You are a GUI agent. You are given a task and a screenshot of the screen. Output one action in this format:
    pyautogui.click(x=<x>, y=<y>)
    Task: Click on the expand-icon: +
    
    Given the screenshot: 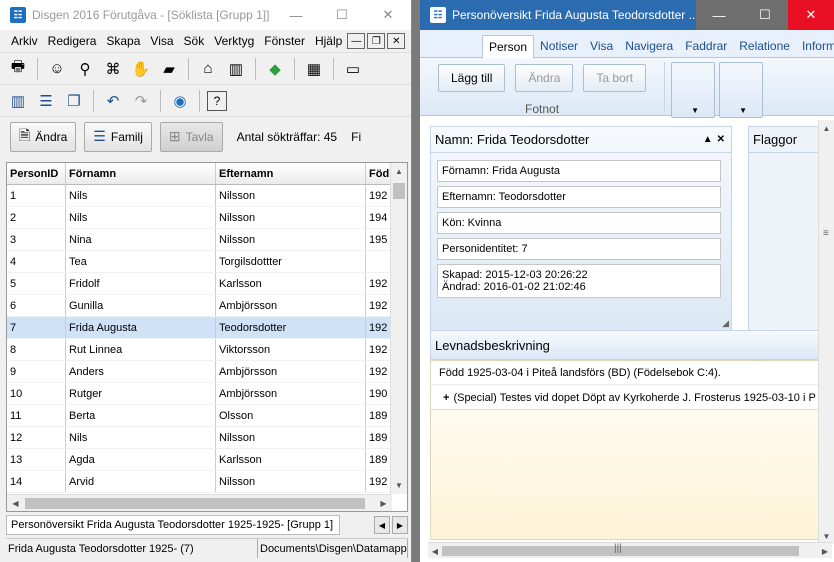 What is the action you would take?
    pyautogui.click(x=446, y=398)
    